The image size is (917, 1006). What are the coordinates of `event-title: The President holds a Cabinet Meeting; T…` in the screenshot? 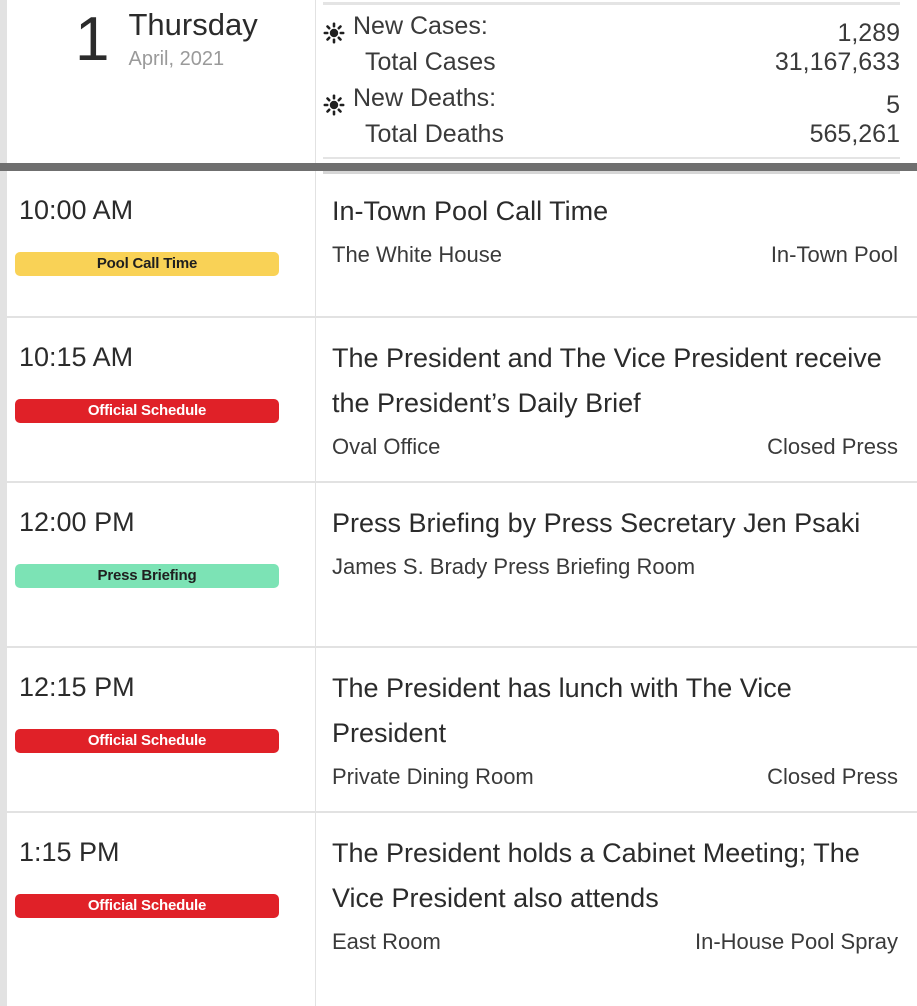 It's located at (596, 875).